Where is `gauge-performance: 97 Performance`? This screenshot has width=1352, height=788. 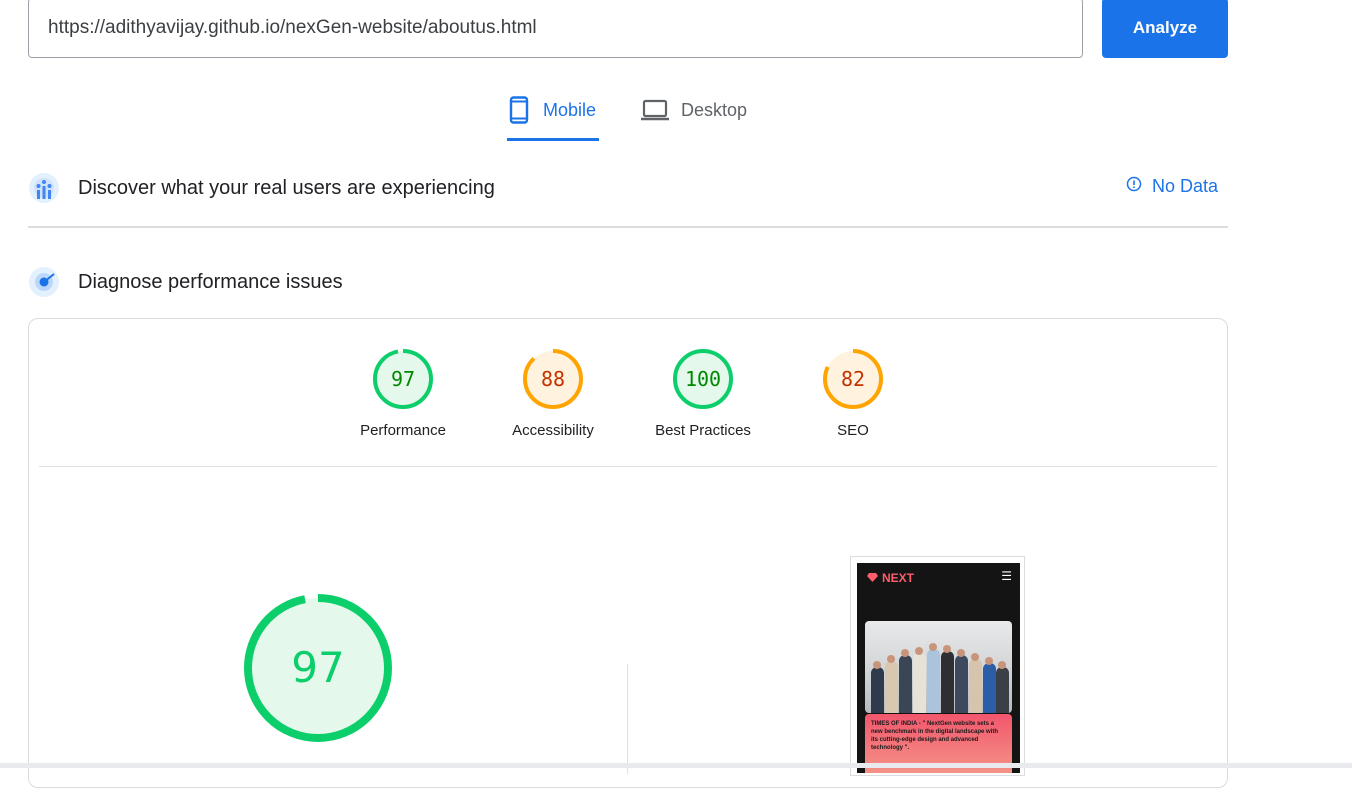 gauge-performance: 97 Performance is located at coordinates (403, 393).